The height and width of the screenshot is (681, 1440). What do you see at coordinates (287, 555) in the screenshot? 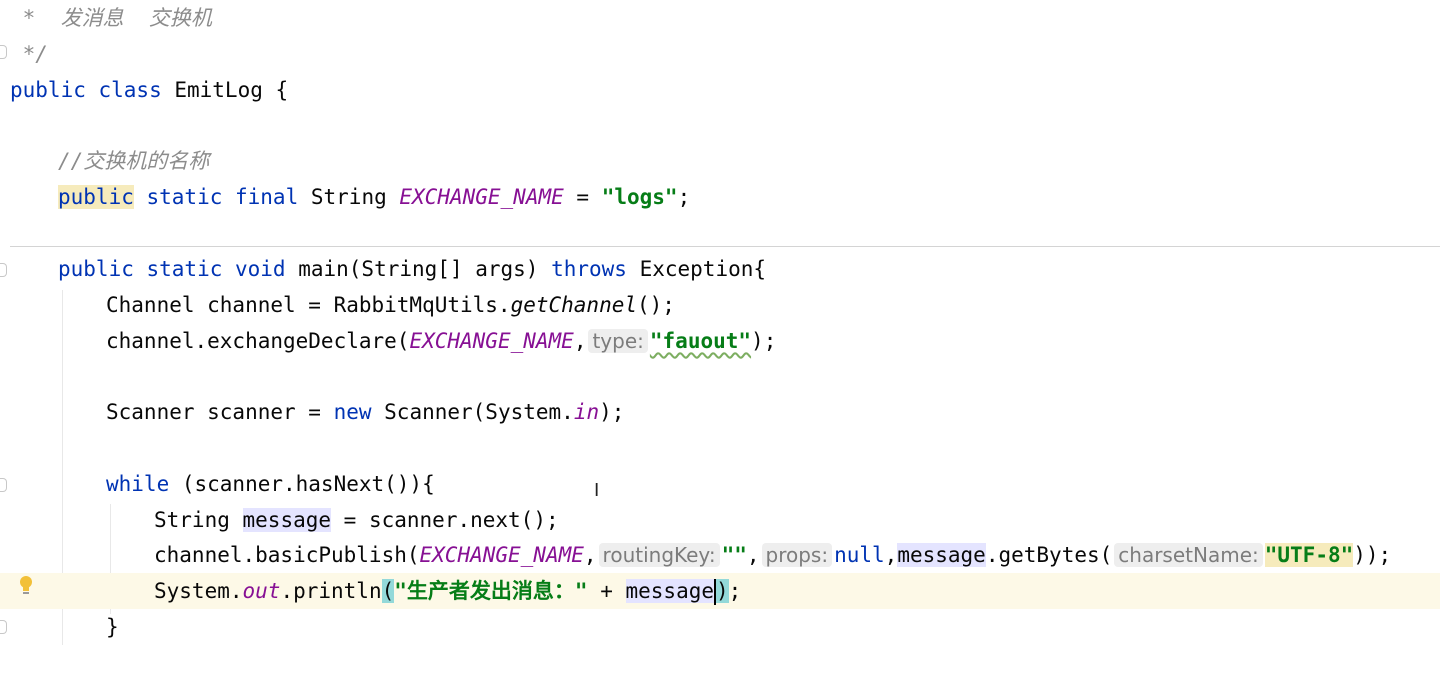
I see `code-text: channel.basicPublish(` at bounding box center [287, 555].